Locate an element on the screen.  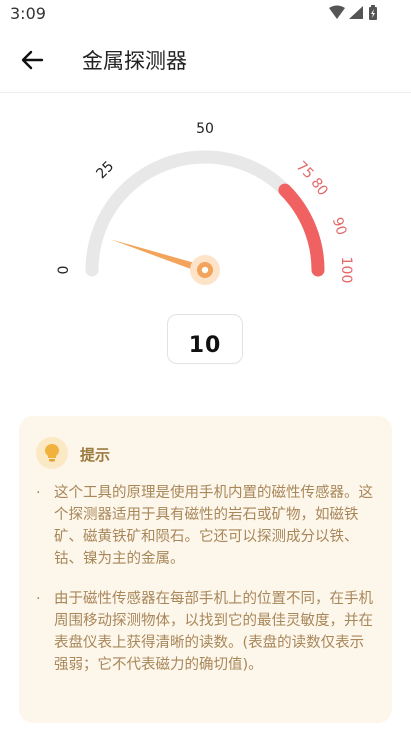
reading-display: 10 is located at coordinates (205, 339).